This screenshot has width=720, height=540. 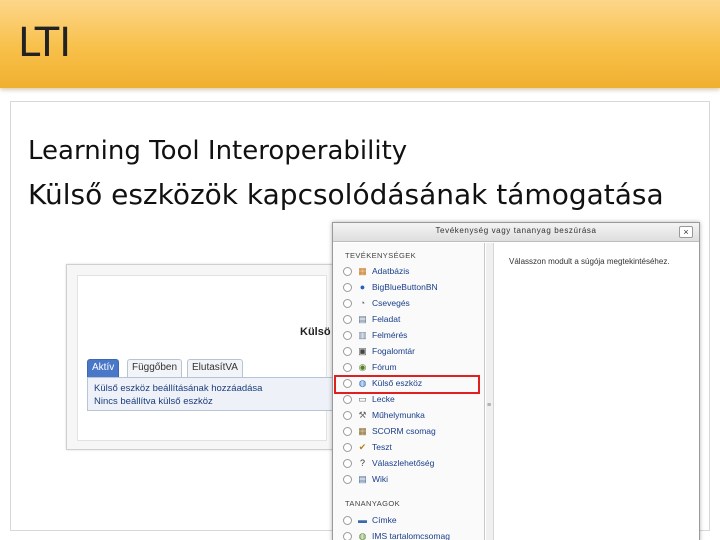 I want to click on database-icon: ▦, so click(x=362, y=271).